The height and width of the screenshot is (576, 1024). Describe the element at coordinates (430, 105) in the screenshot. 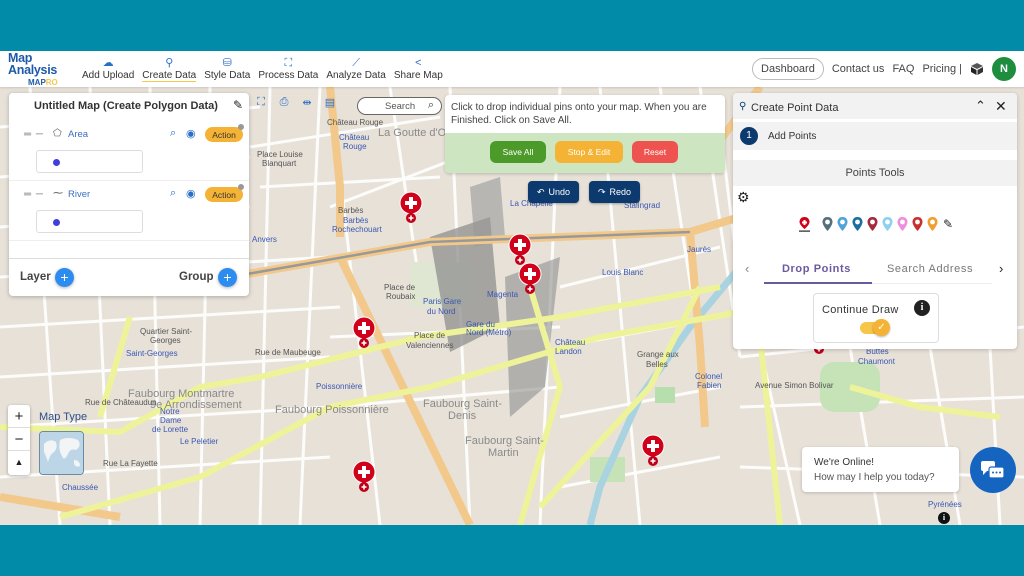

I see `search-icon: ⌕` at that location.